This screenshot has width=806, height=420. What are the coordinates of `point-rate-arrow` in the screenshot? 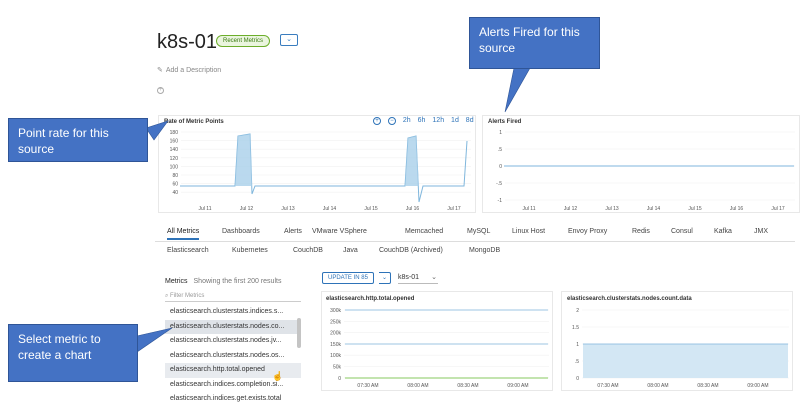 It's located at (157, 130).